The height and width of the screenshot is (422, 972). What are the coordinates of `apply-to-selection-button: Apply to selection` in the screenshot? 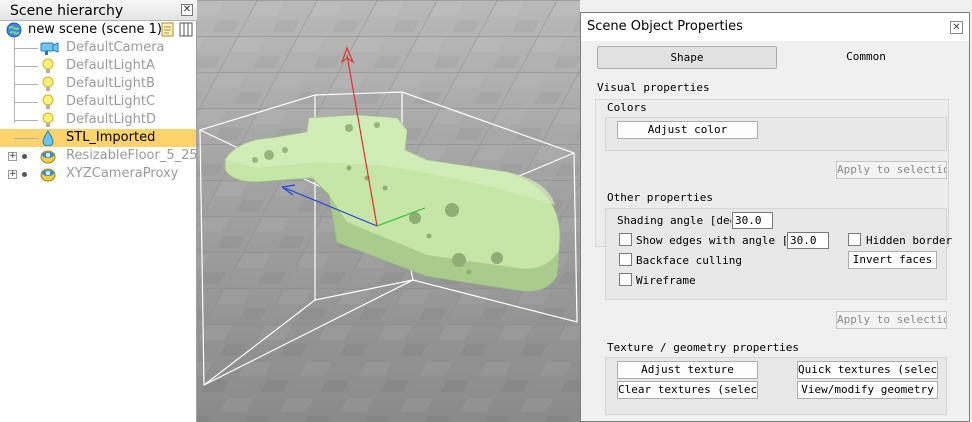 It's located at (891, 170).